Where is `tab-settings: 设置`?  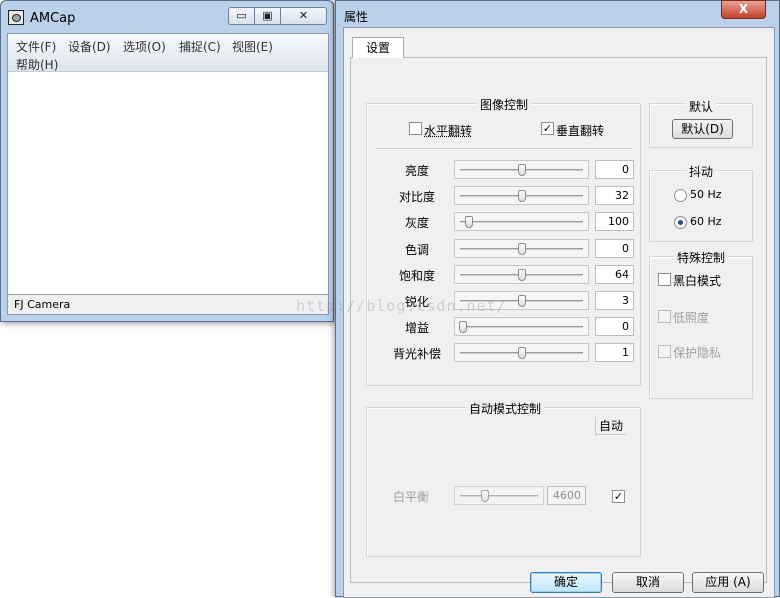
tab-settings: 设置 is located at coordinates (378, 47).